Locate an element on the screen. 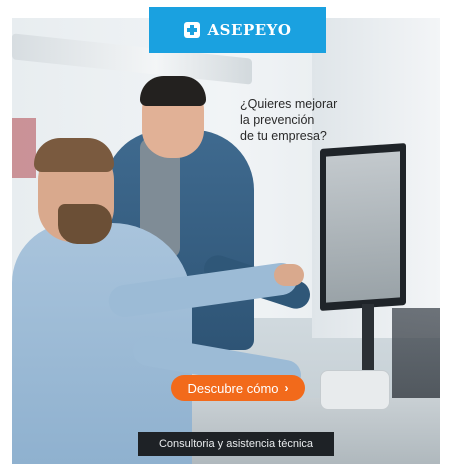 Image resolution: width=452 pixels, height=464 pixels. brand-logo: ASEPEYO is located at coordinates (237, 30).